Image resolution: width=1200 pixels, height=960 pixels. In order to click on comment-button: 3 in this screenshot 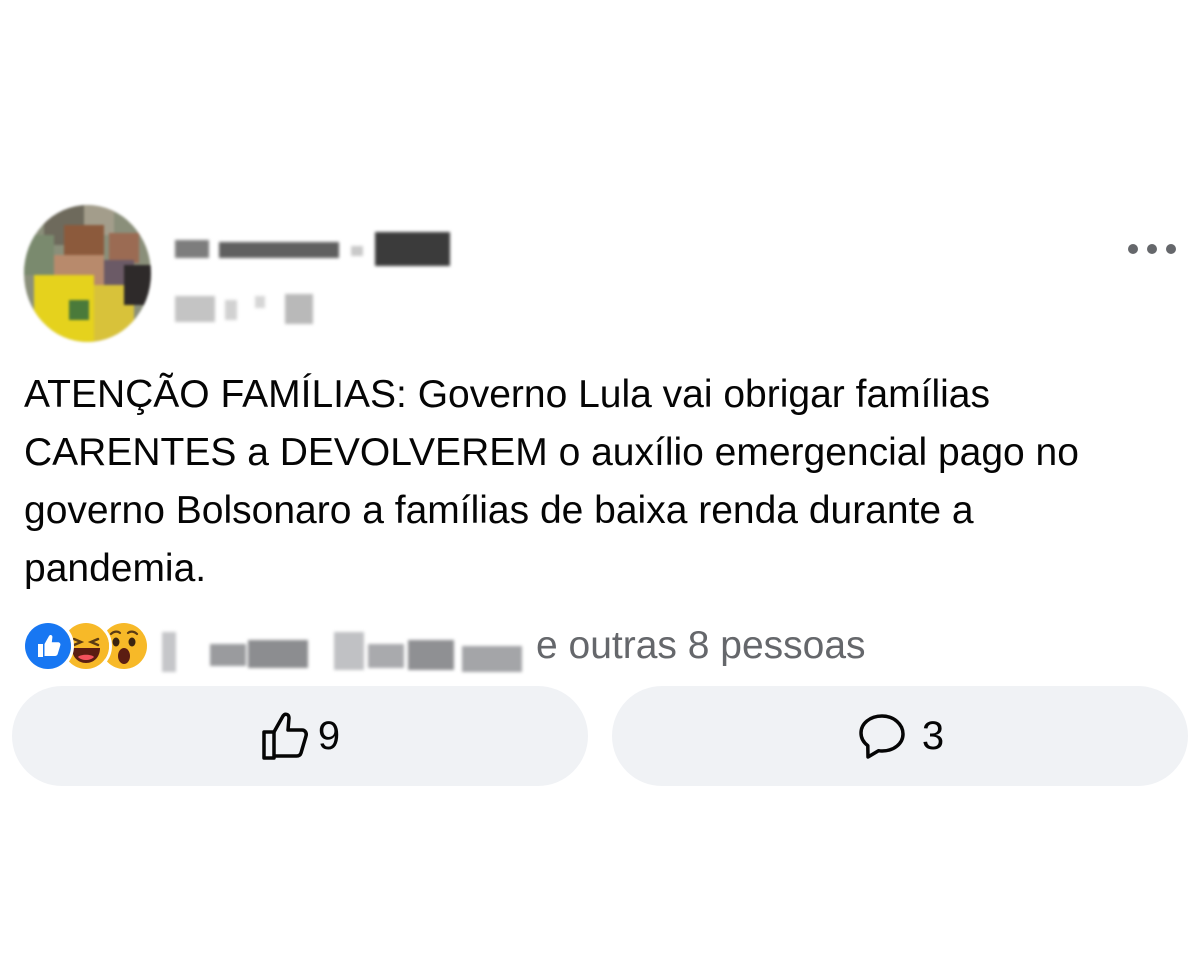, I will do `click(900, 736)`.